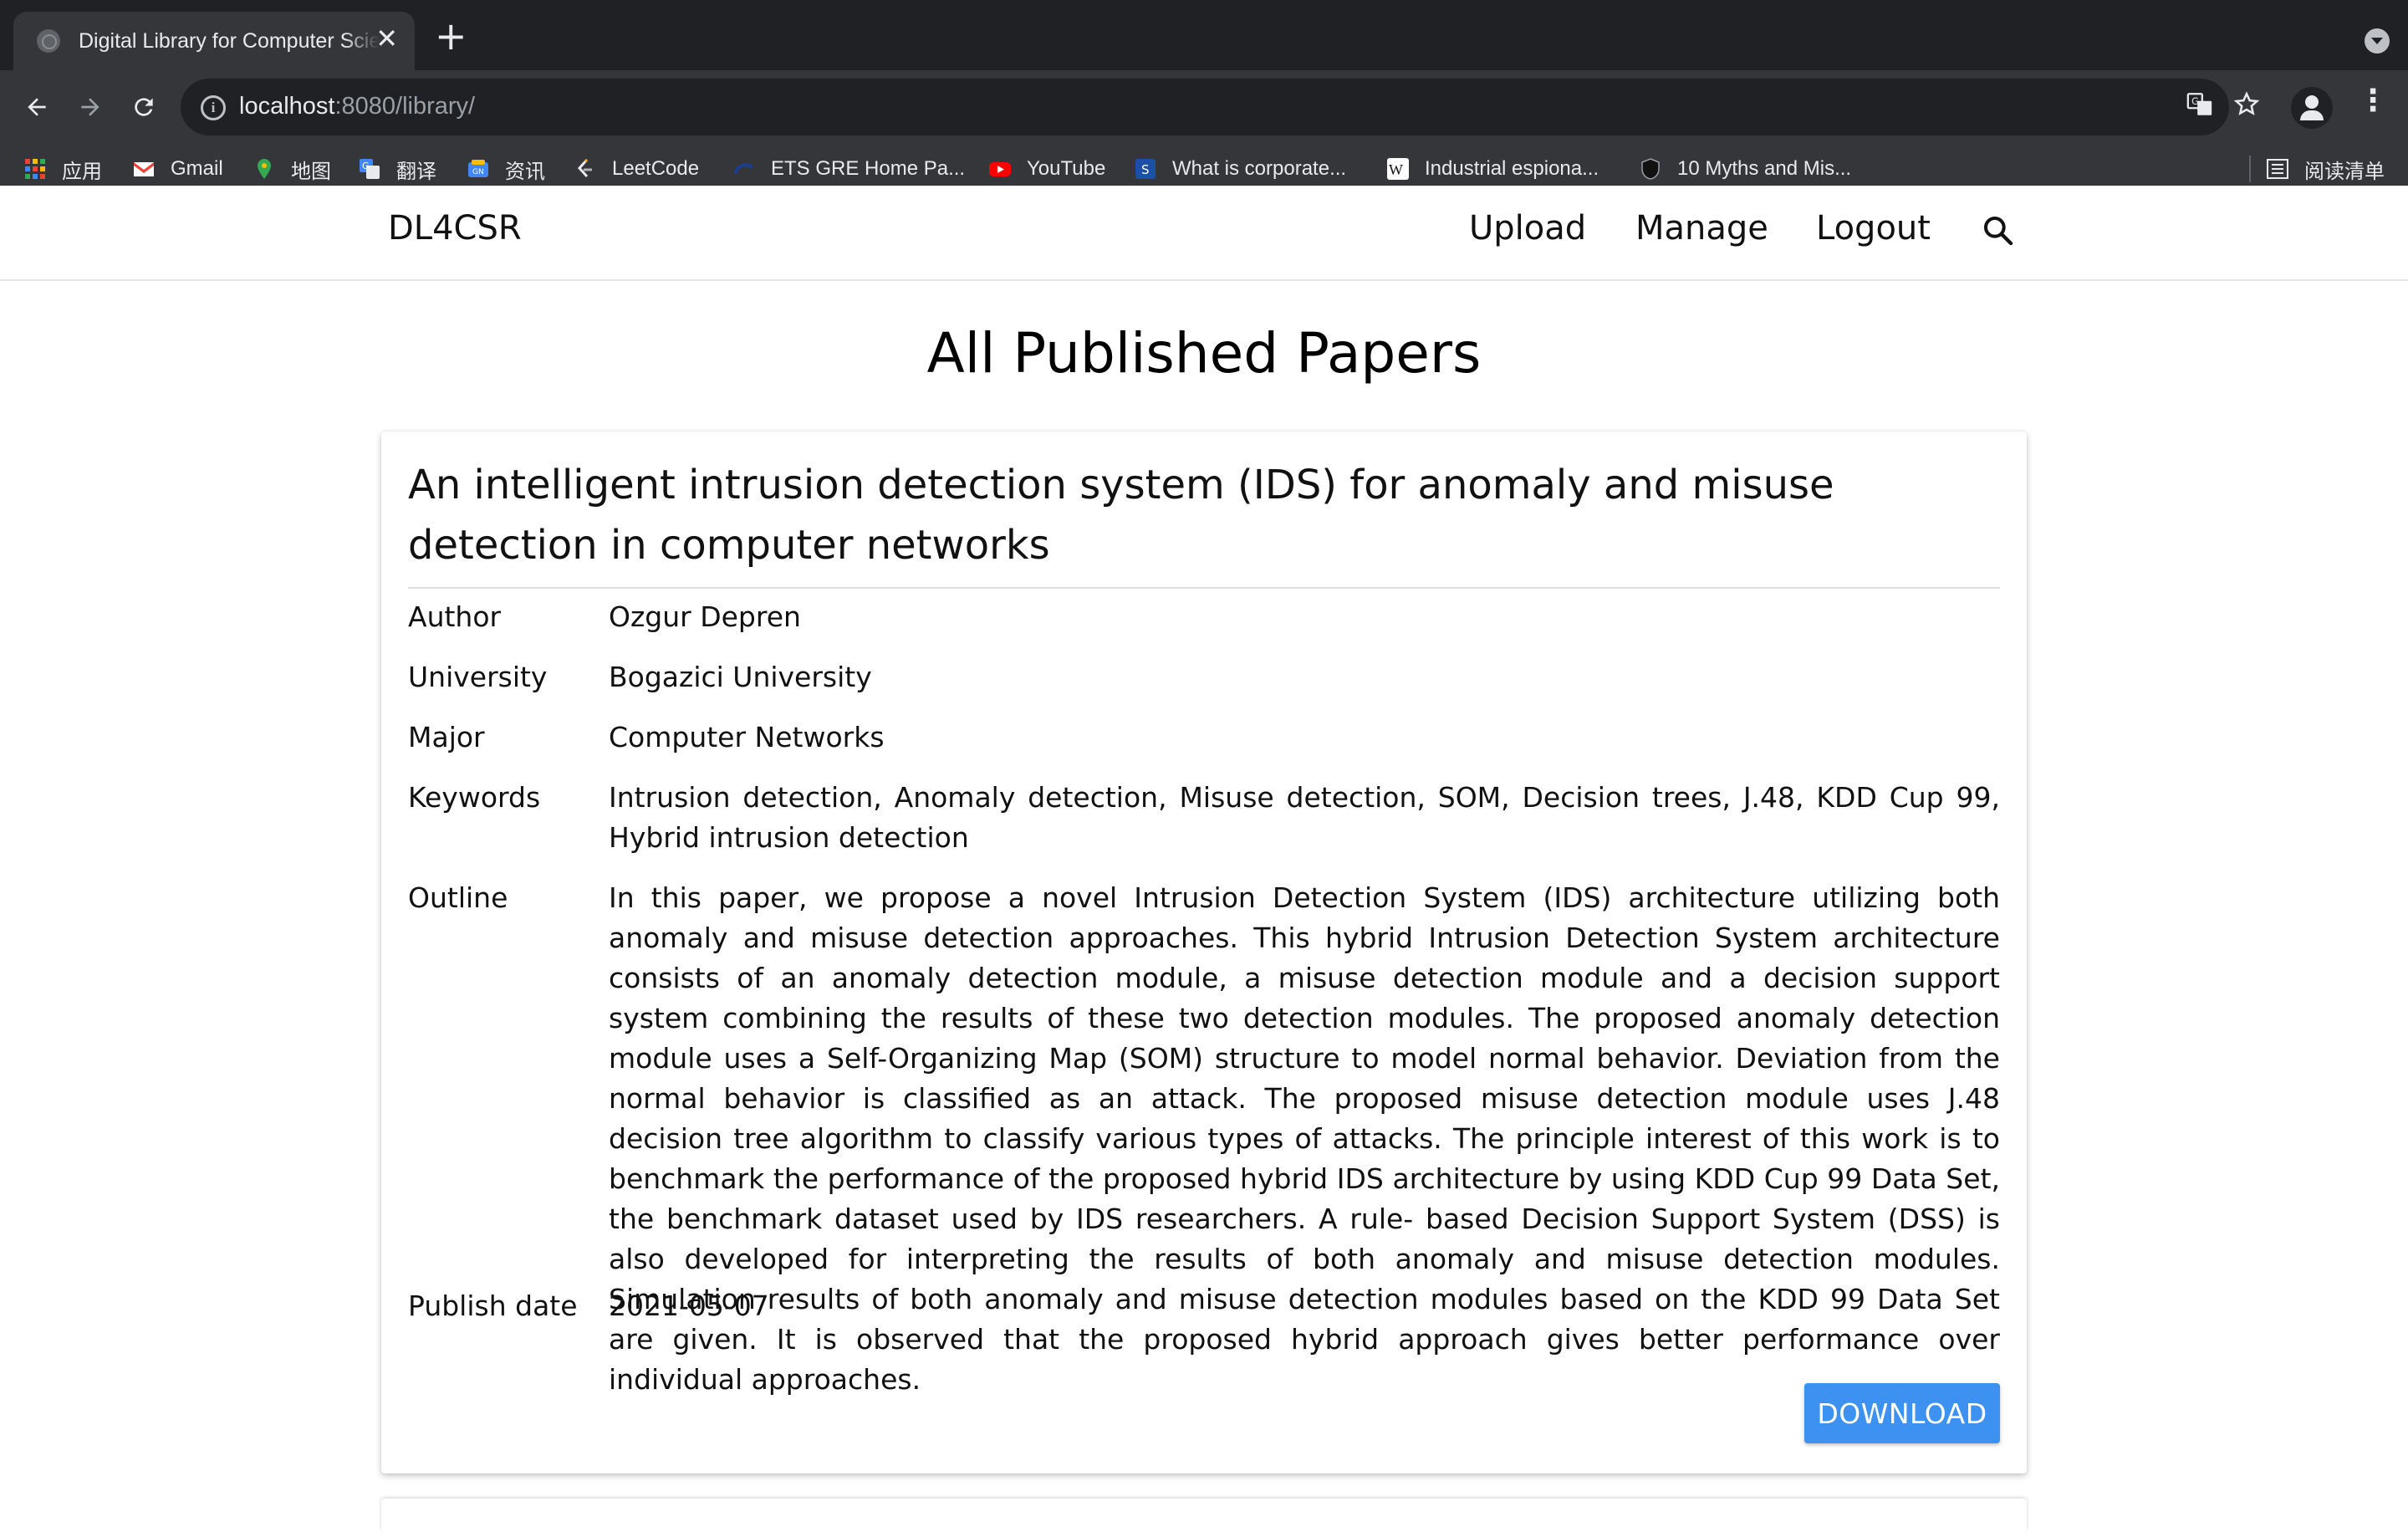  Describe the element at coordinates (416, 171) in the screenshot. I see `bookmark-label: 翻译` at that location.